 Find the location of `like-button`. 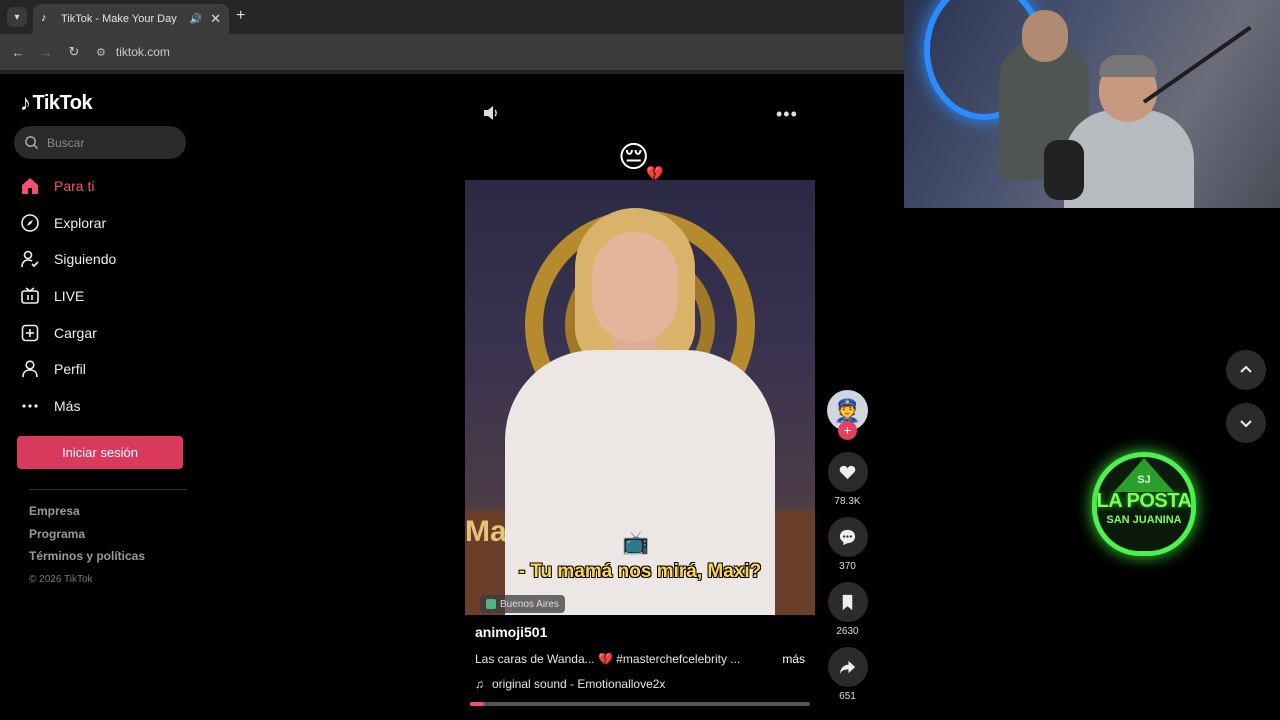

like-button is located at coordinates (847, 472).